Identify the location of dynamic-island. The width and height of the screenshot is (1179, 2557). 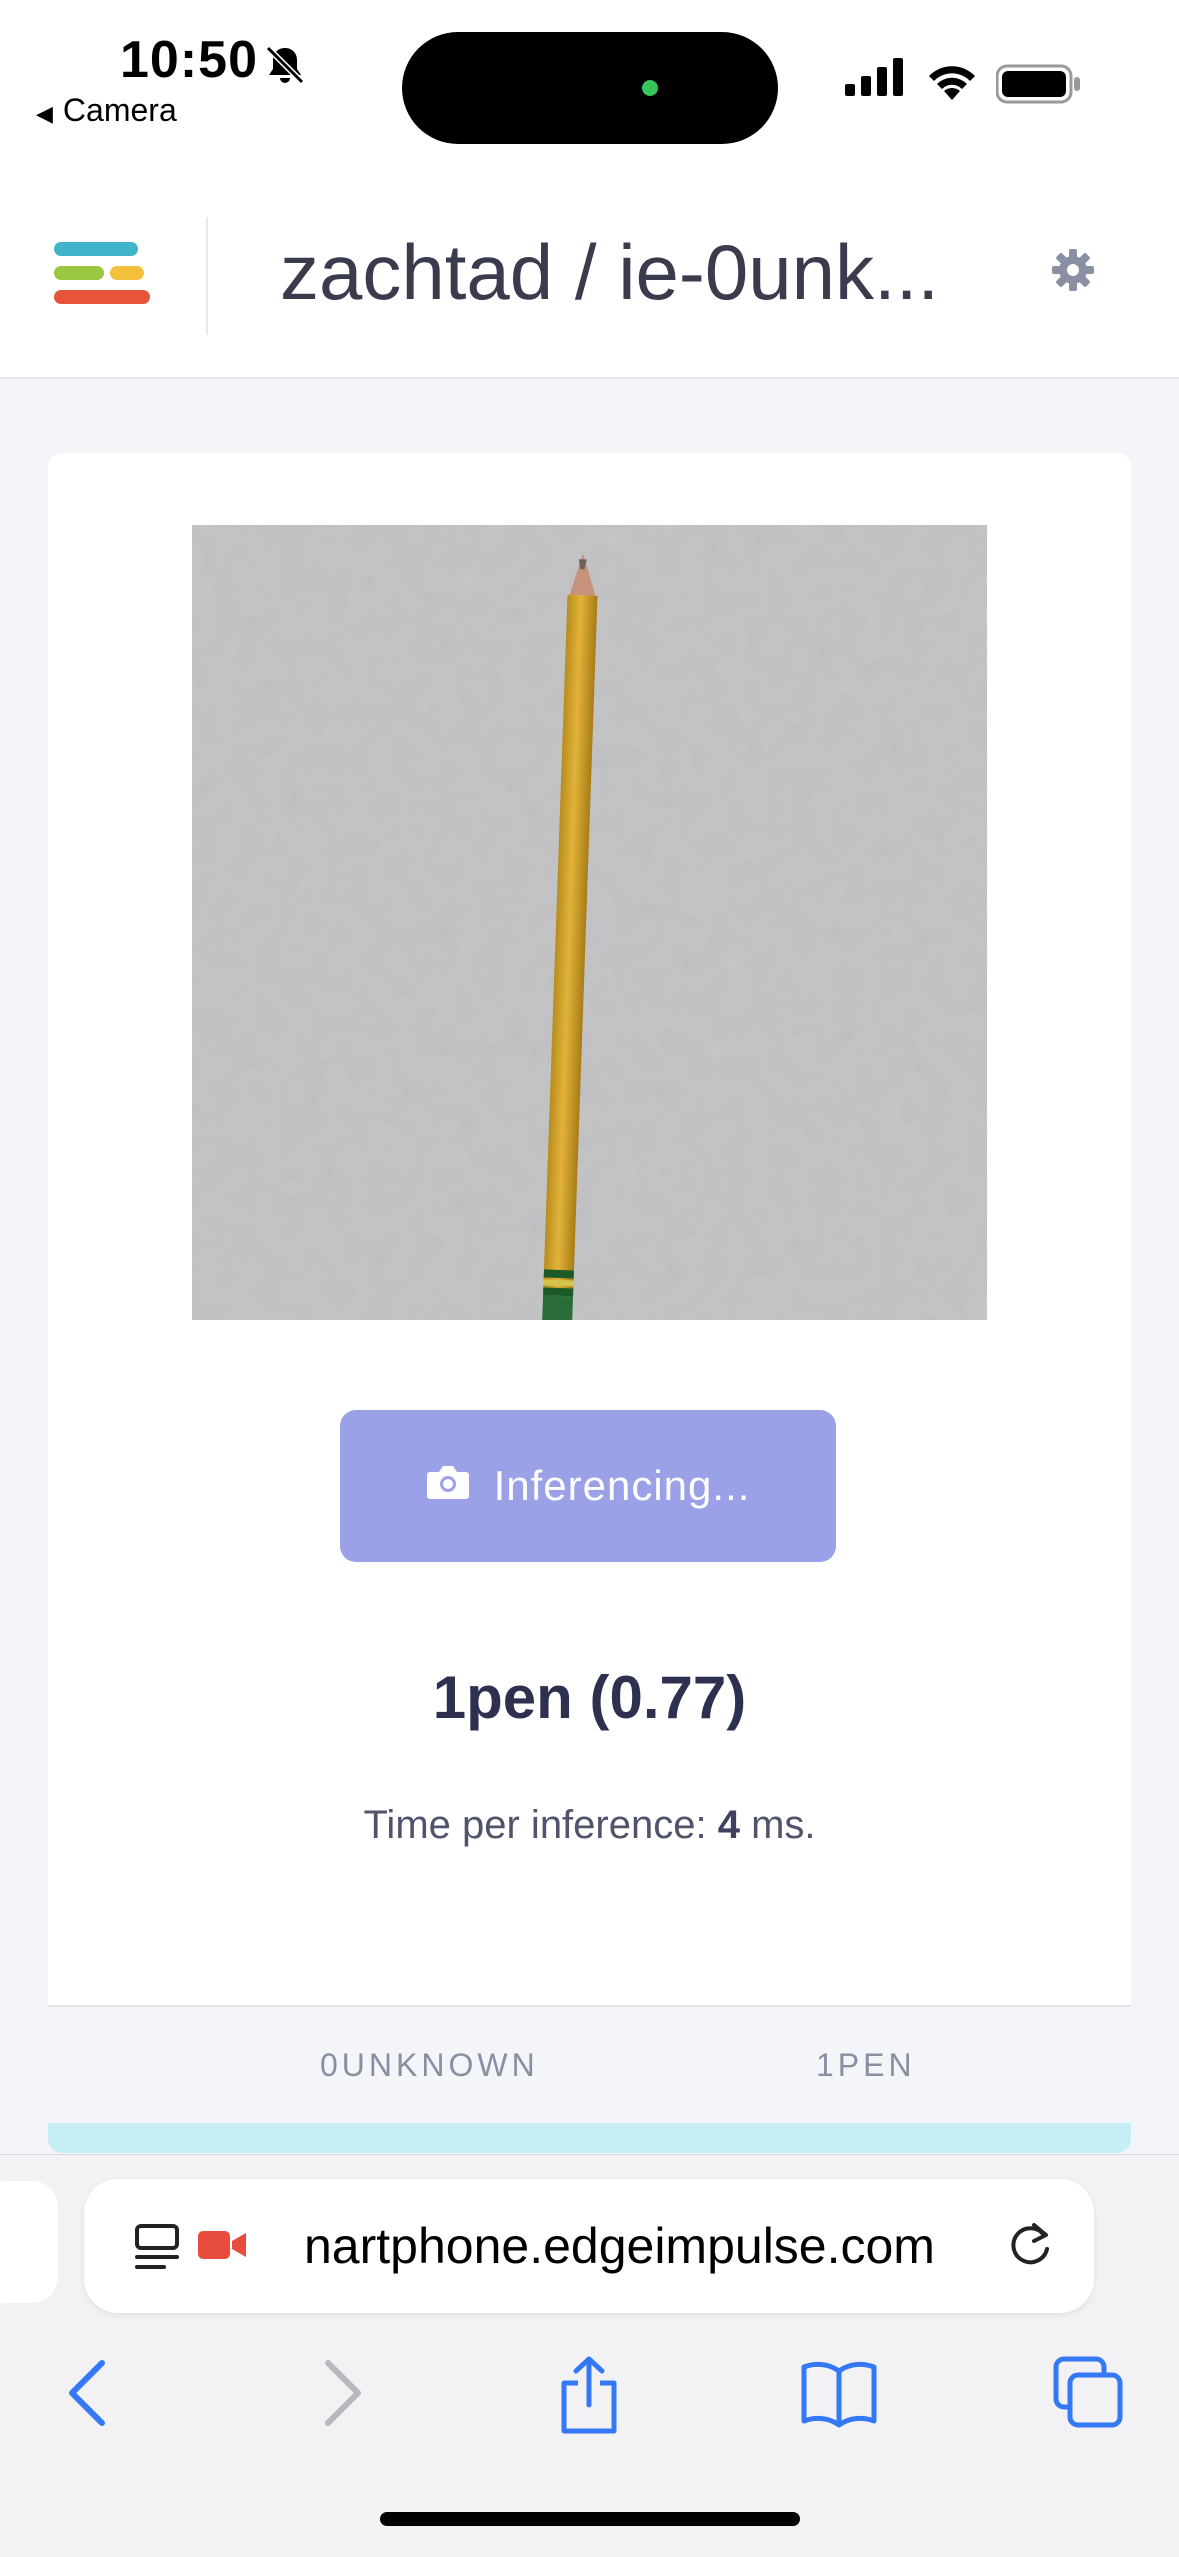
(590, 88).